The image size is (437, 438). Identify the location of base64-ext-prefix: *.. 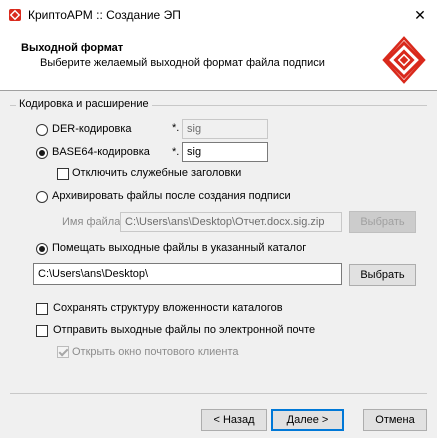
(176, 152).